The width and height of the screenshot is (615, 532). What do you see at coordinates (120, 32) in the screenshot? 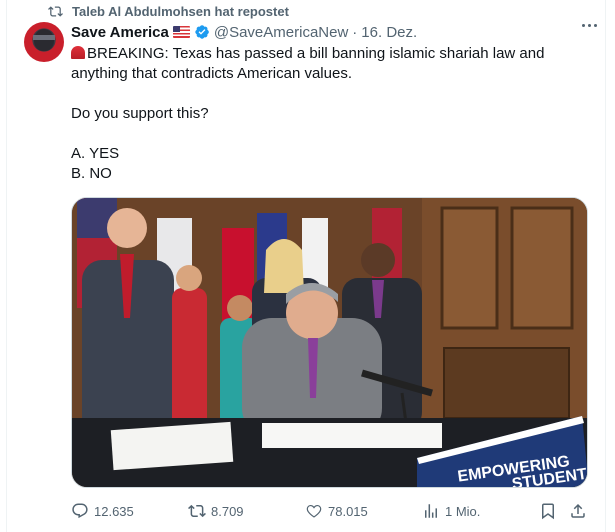
I see `author-name: Save America` at bounding box center [120, 32].